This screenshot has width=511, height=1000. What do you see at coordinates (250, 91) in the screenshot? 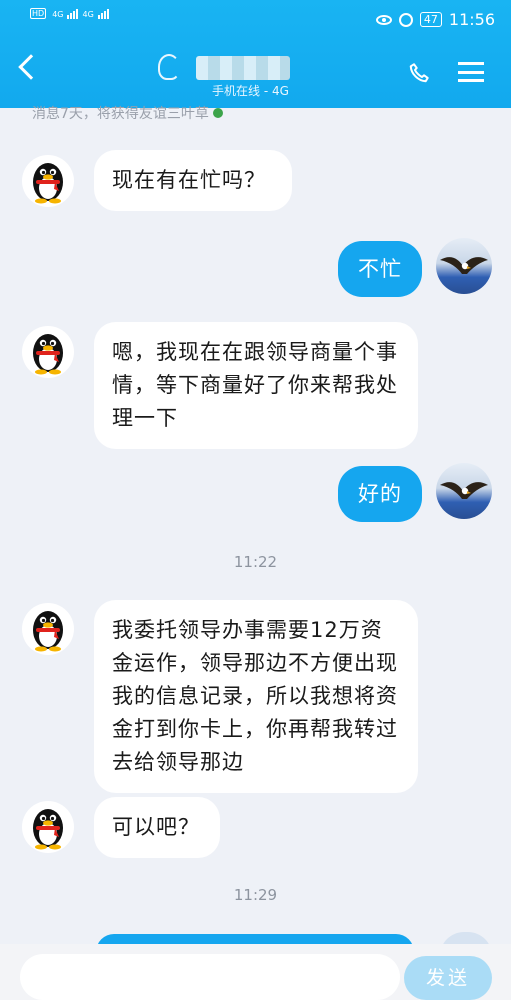
I see `online-status: 手机在线 - 4G` at bounding box center [250, 91].